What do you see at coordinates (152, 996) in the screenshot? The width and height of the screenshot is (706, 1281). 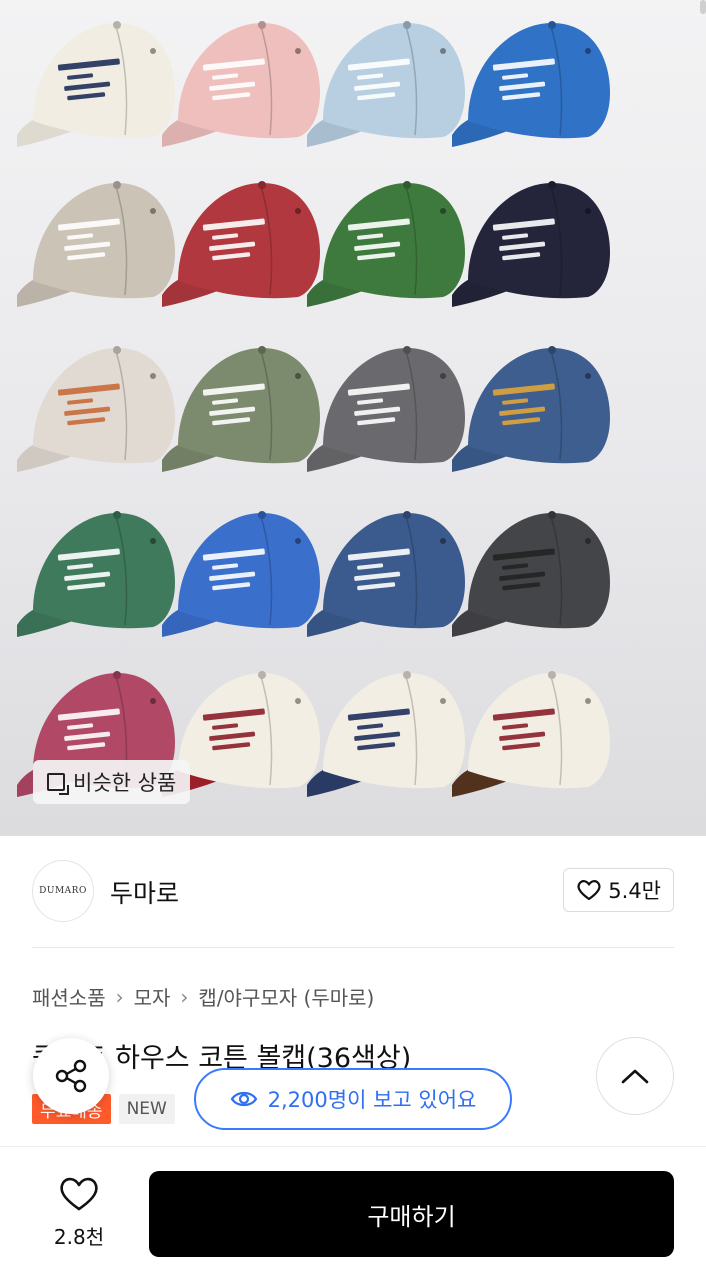 I see `breadcrumb-item: 모자` at bounding box center [152, 996].